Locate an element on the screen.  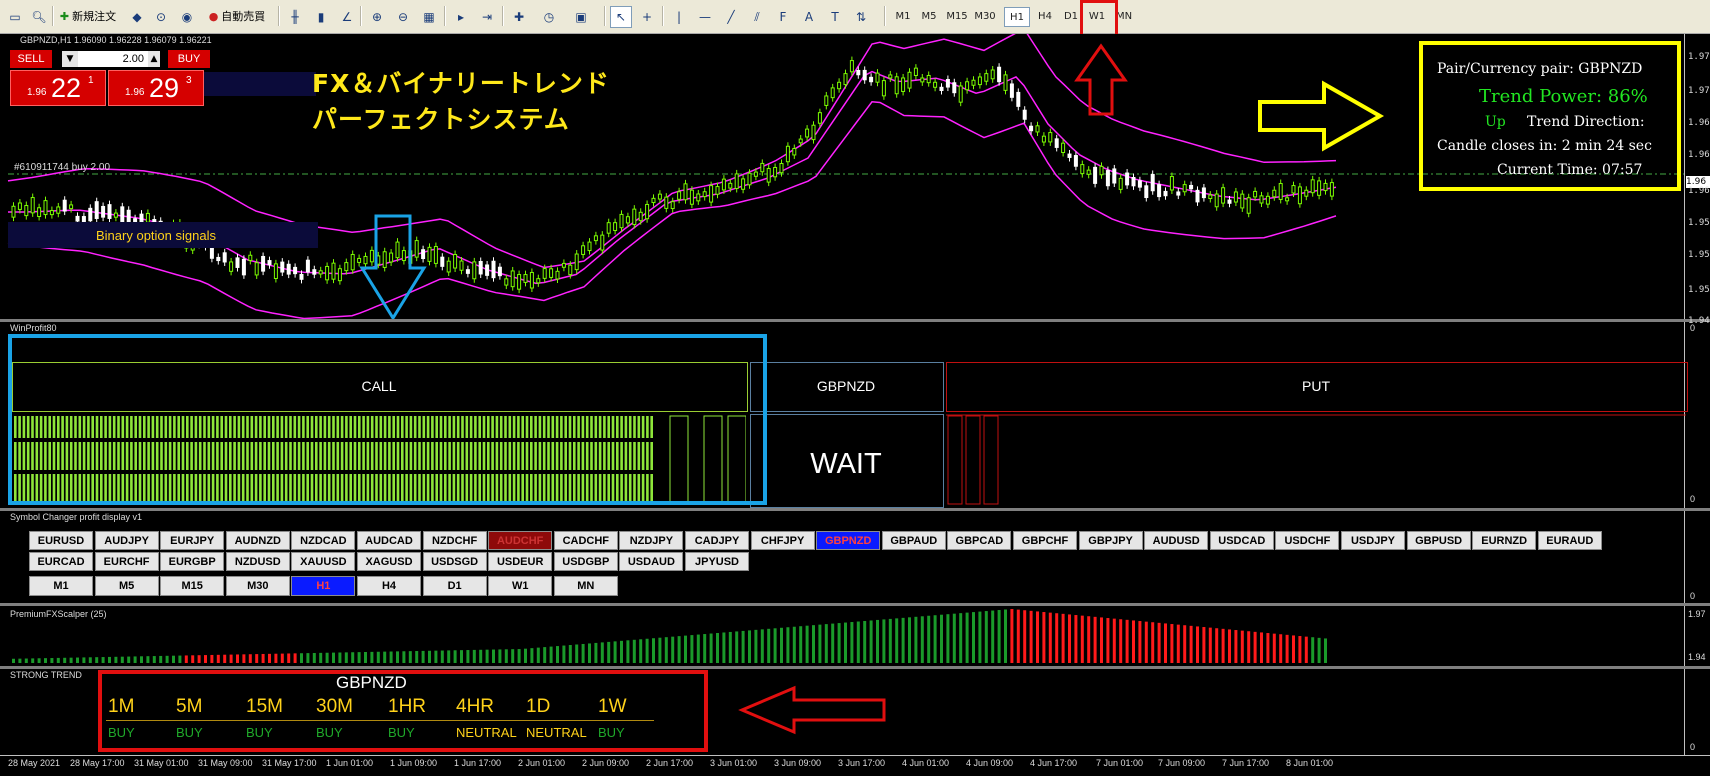
sell-button: SELL is located at coordinates (31, 59).